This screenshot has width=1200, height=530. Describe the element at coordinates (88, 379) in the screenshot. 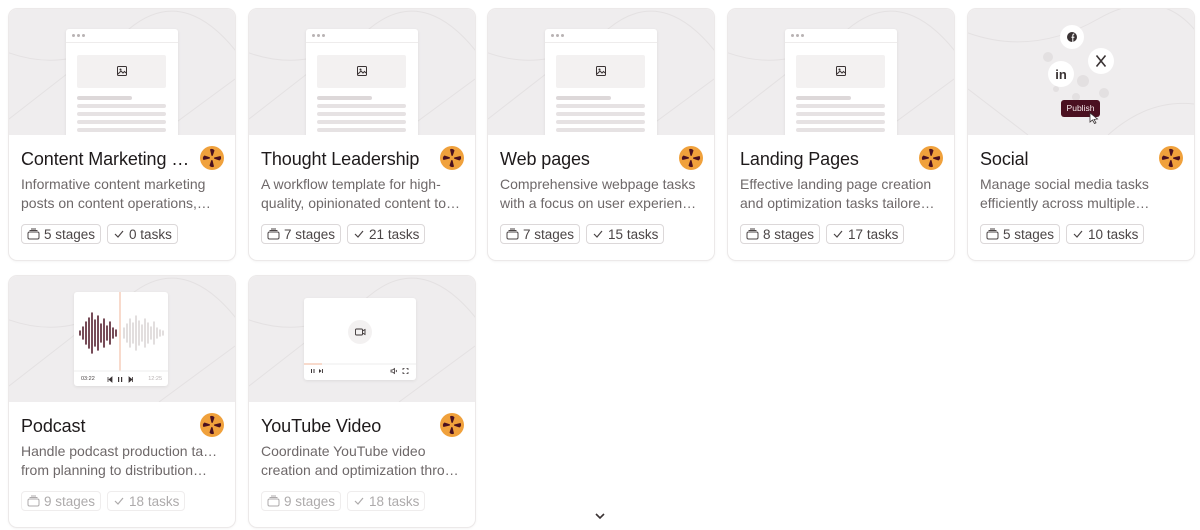

I see `current-time: 03:22` at that location.